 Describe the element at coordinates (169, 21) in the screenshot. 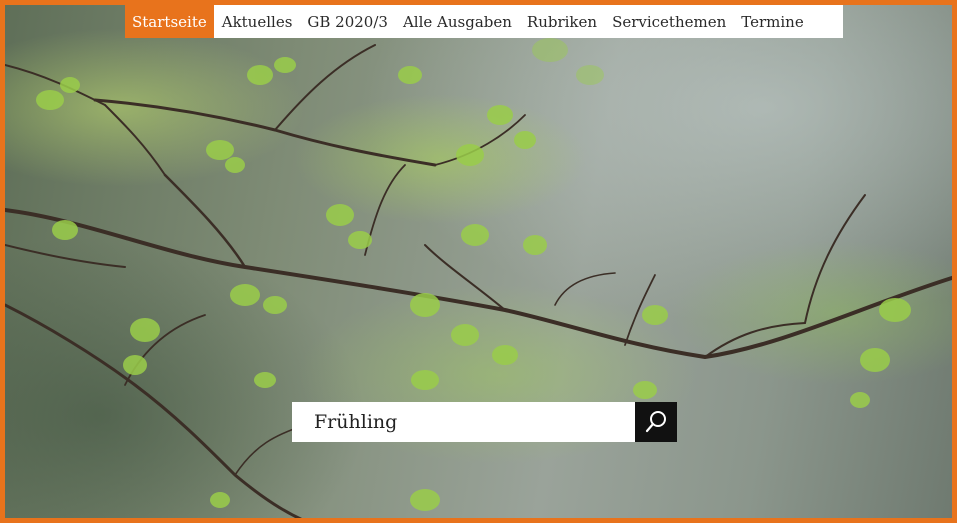

I see `nav-item-startseite: Startseite` at that location.